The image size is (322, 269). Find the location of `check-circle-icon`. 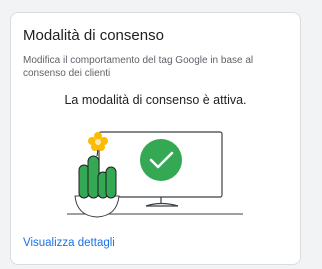

check-circle-icon is located at coordinates (161, 160).